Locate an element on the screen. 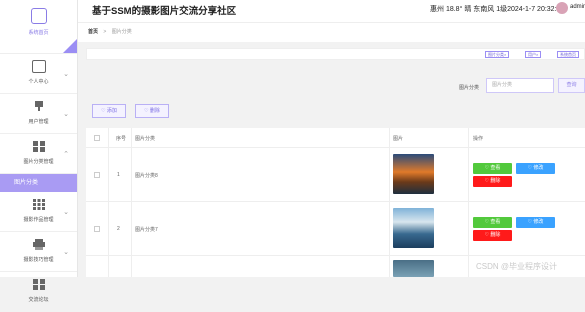 This screenshot has height=312, width=585. breadcrumb-home: 首页 is located at coordinates (93, 32).